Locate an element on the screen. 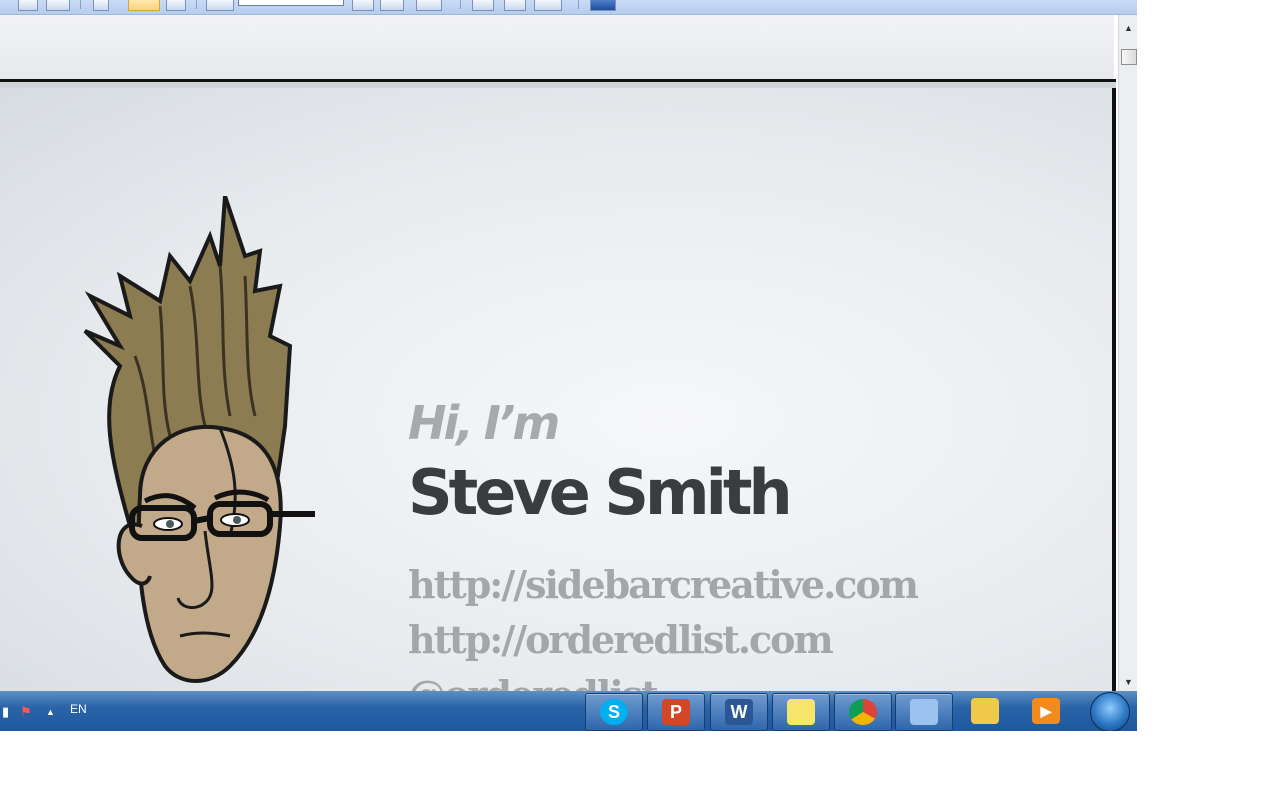  toolbar-button-doc is located at coordinates (101, 5).